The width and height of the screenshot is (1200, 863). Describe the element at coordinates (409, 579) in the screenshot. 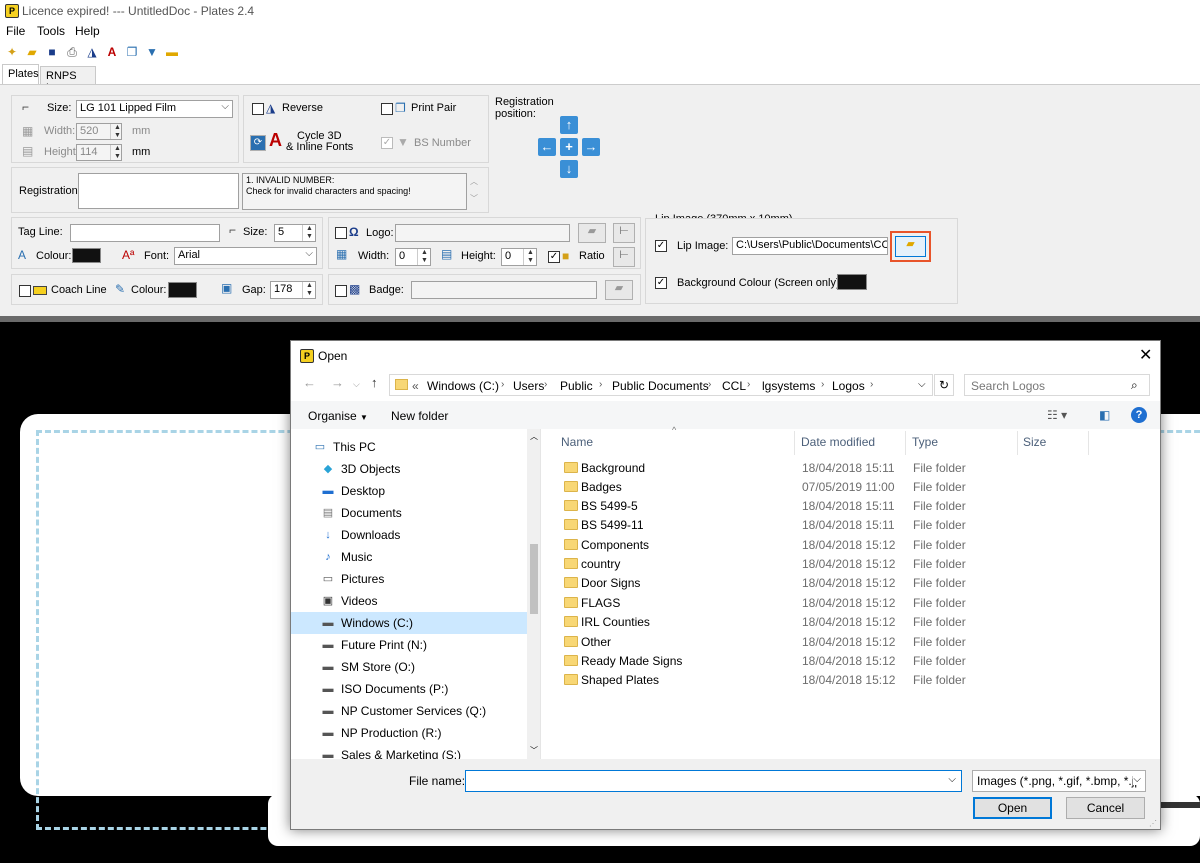

I see `nav-item-pictures: ▭ Pictures` at that location.